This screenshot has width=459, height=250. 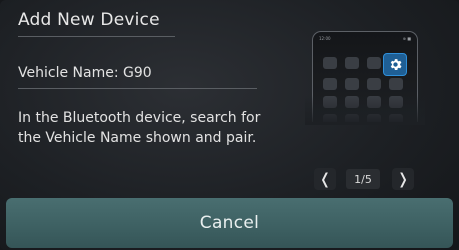 What do you see at coordinates (365, 39) in the screenshot?
I see `phone-status-bar: 12:00 ⊕ ■` at bounding box center [365, 39].